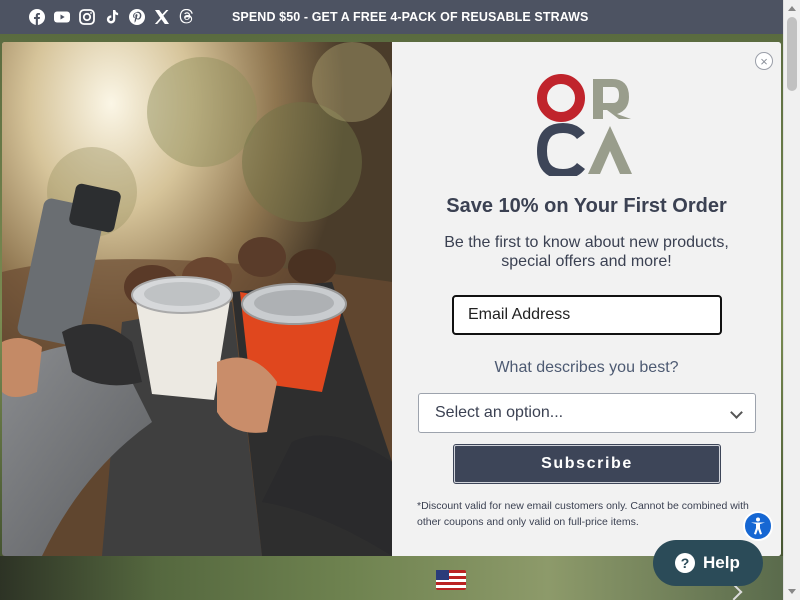  What do you see at coordinates (736, 412) in the screenshot?
I see `chevron-down-icon` at bounding box center [736, 412].